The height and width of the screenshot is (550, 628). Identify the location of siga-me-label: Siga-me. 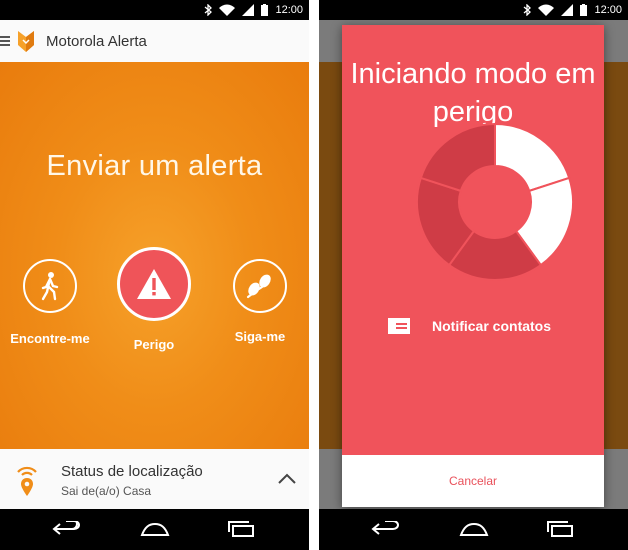
(260, 336).